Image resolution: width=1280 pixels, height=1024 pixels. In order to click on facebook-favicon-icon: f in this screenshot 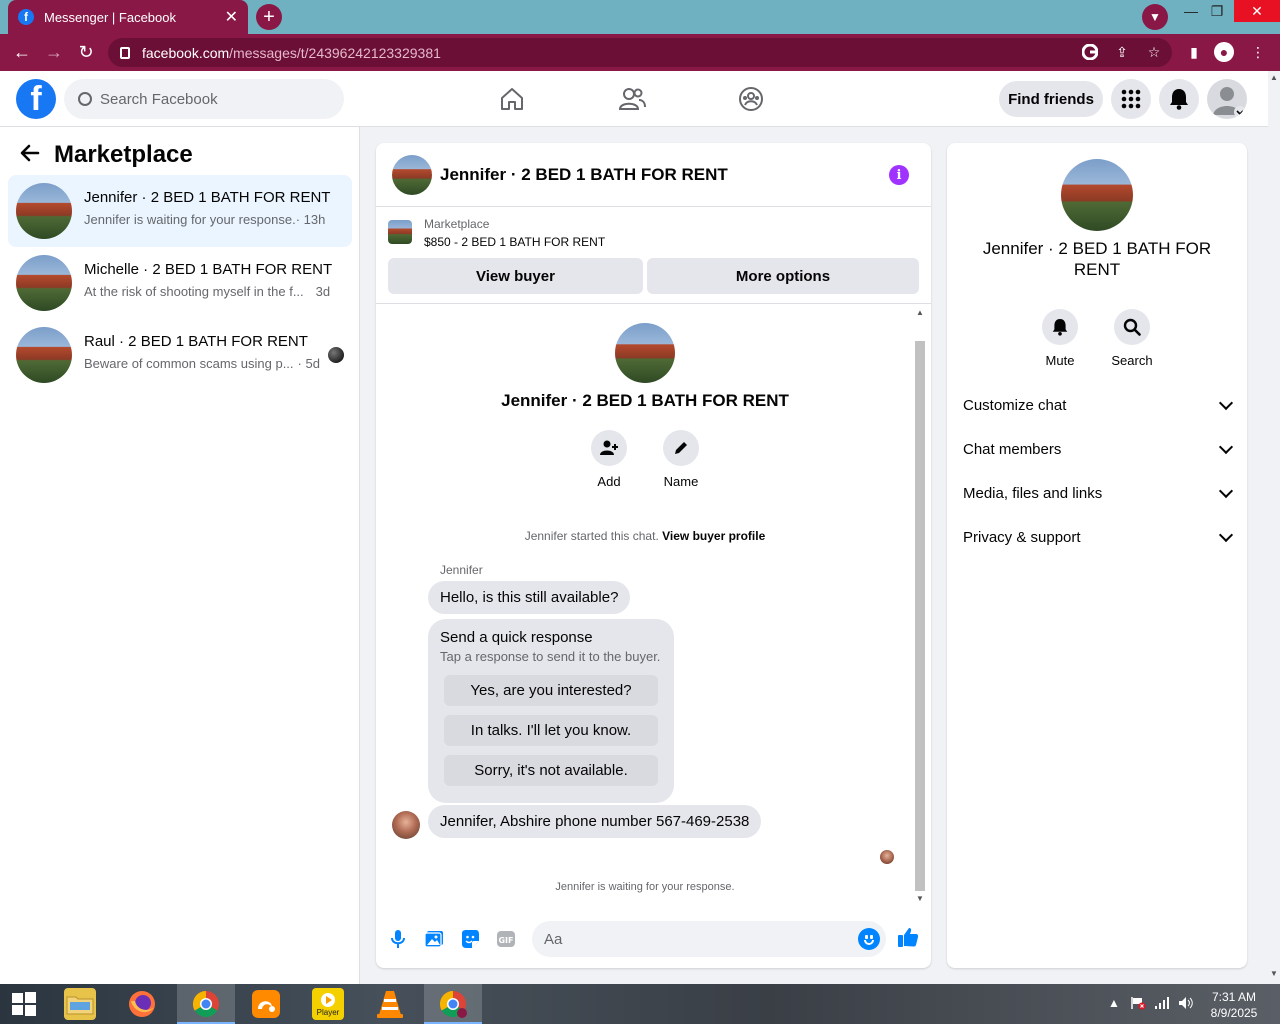, I will do `click(26, 17)`.